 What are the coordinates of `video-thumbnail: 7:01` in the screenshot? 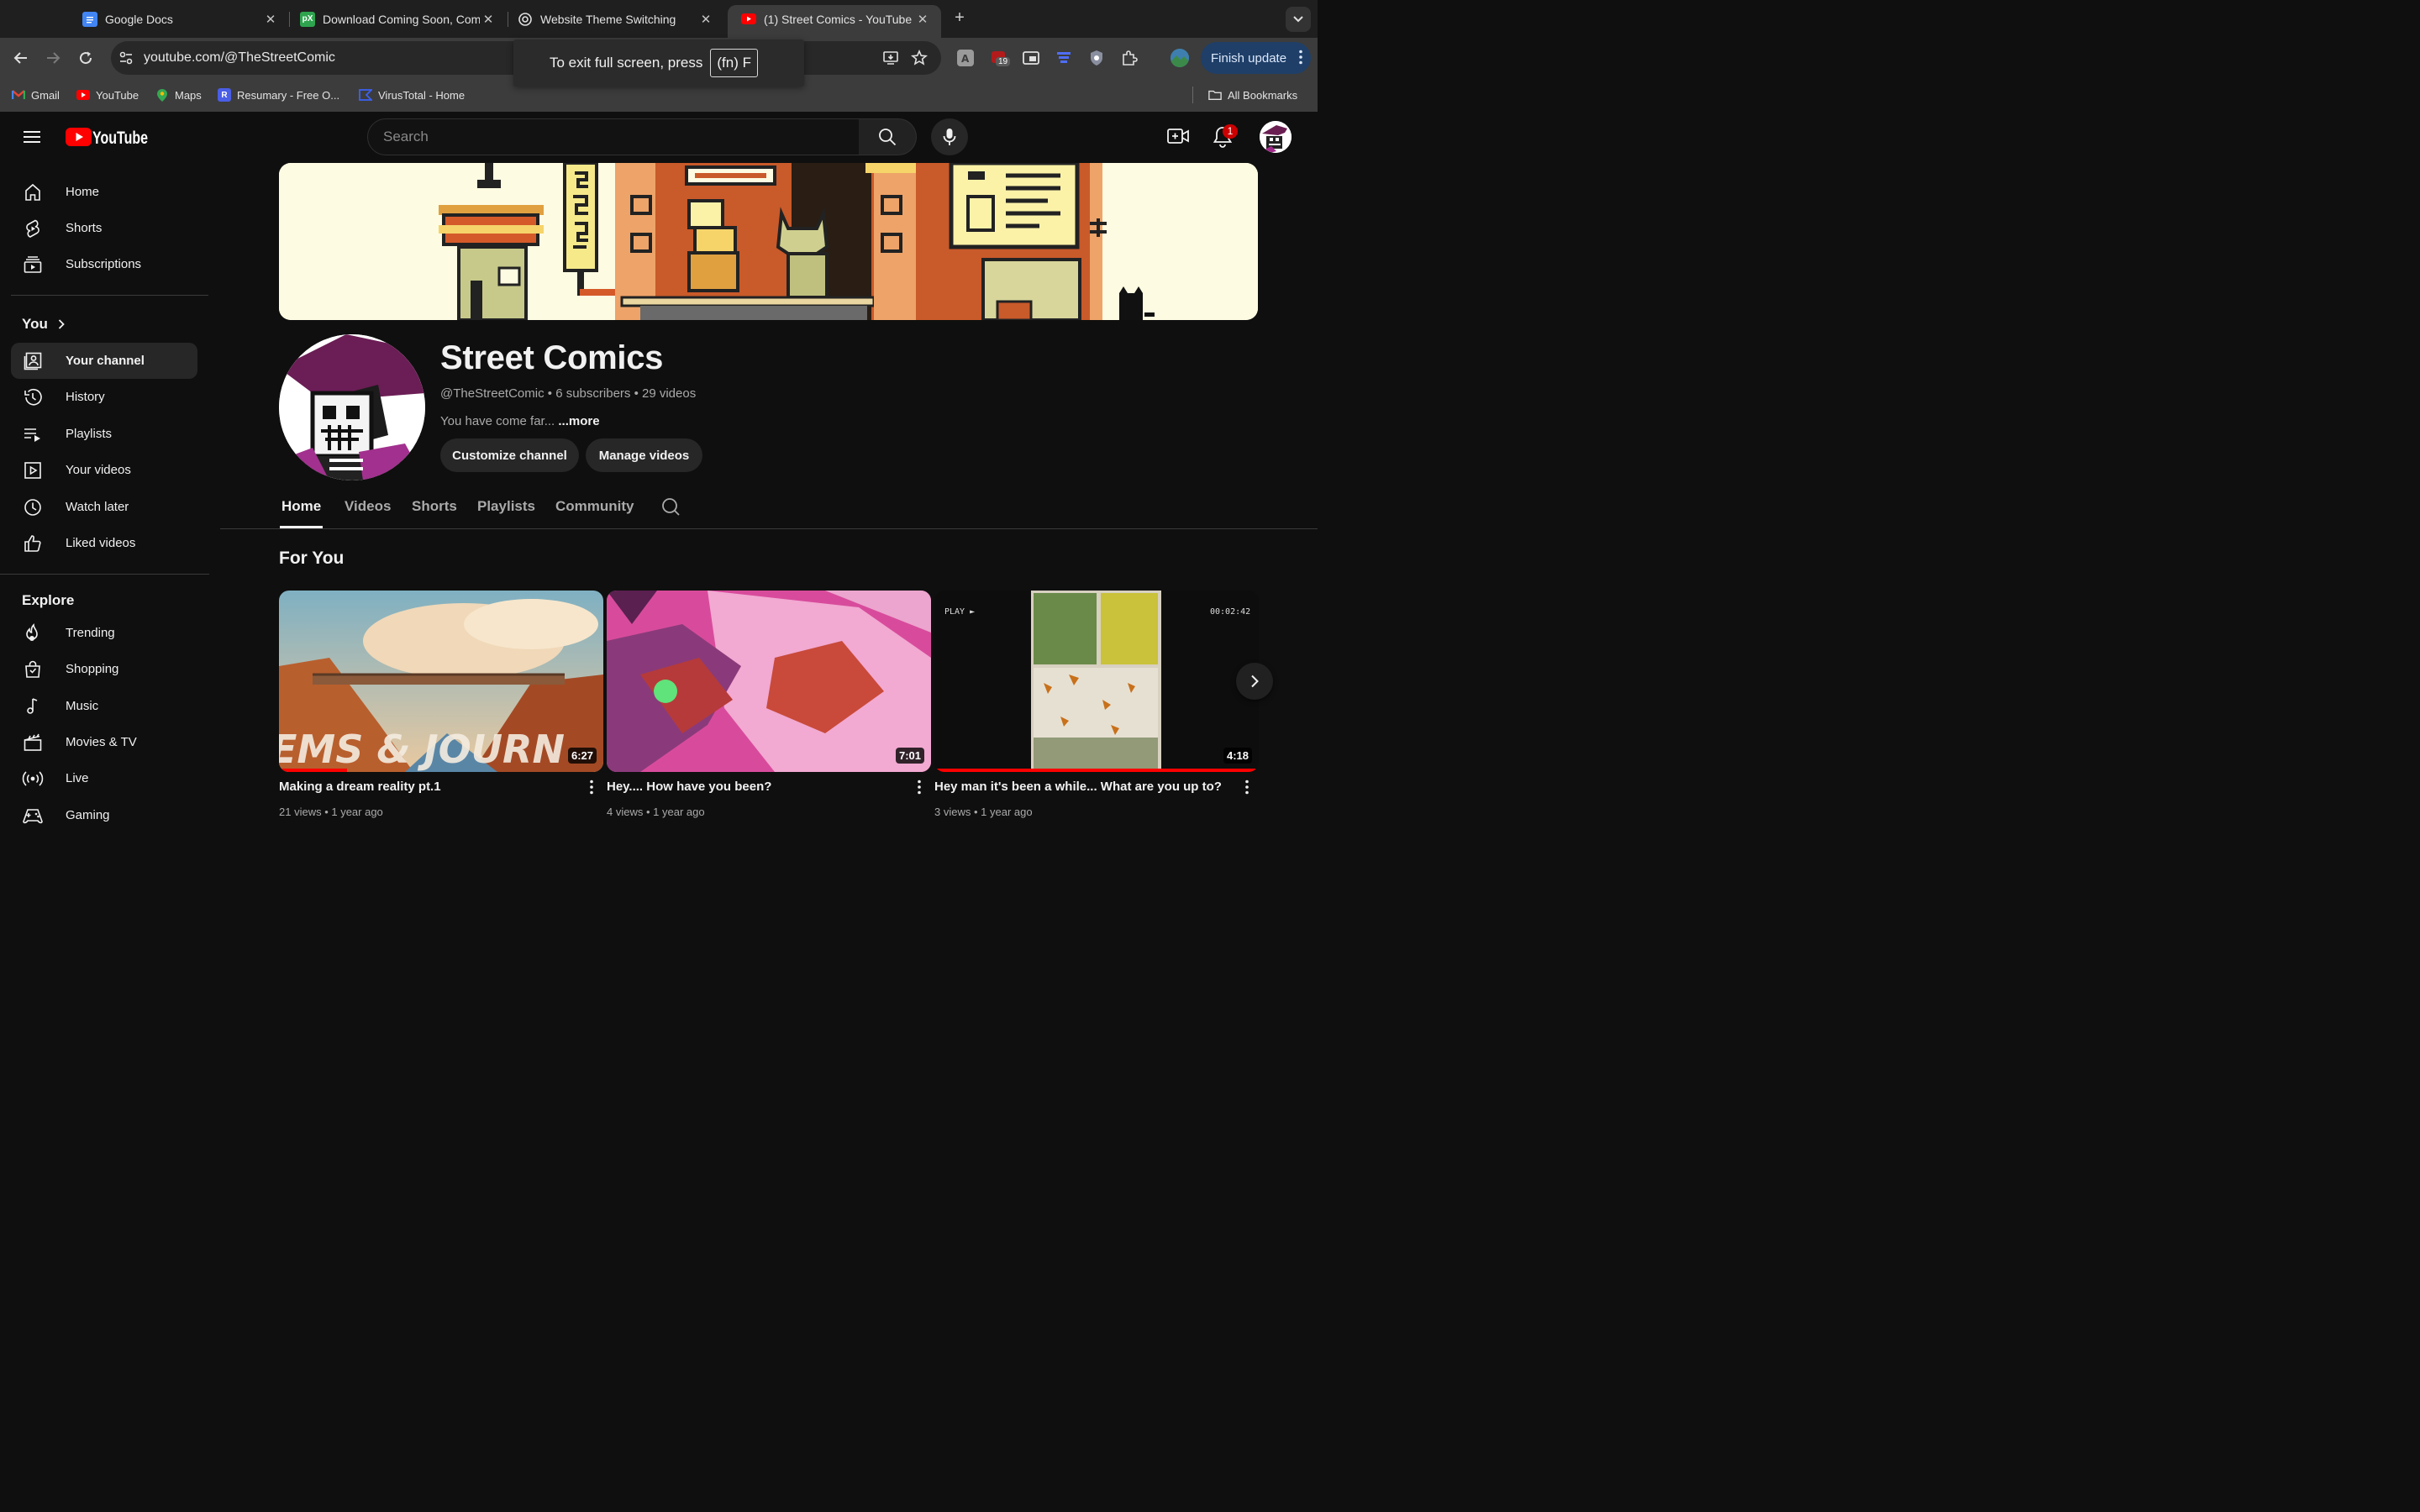 It's located at (769, 681).